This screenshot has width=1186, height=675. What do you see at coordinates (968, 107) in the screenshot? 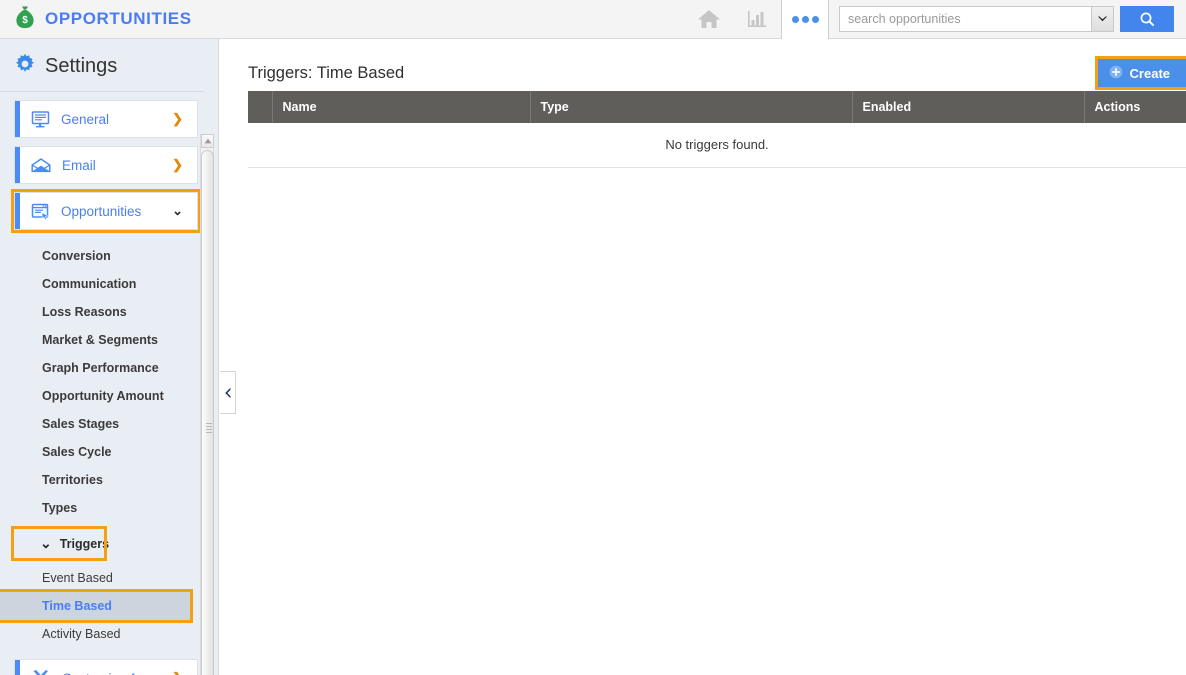
I see `table-header-enabled: Enabled` at bounding box center [968, 107].